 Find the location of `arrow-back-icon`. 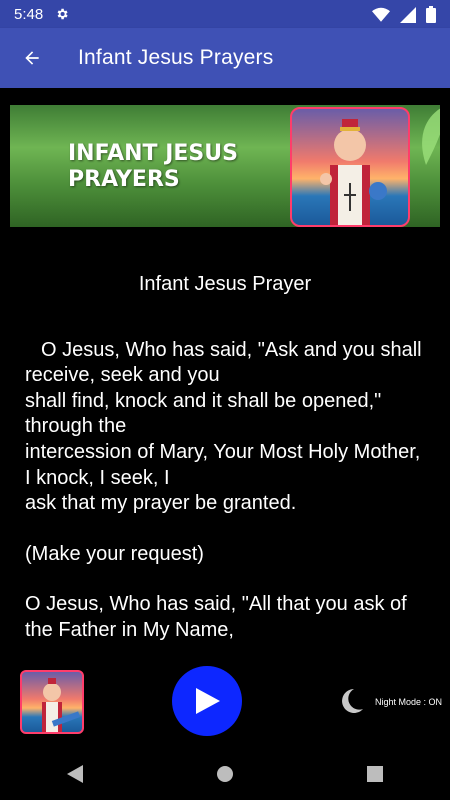

arrow-back-icon is located at coordinates (32, 58).